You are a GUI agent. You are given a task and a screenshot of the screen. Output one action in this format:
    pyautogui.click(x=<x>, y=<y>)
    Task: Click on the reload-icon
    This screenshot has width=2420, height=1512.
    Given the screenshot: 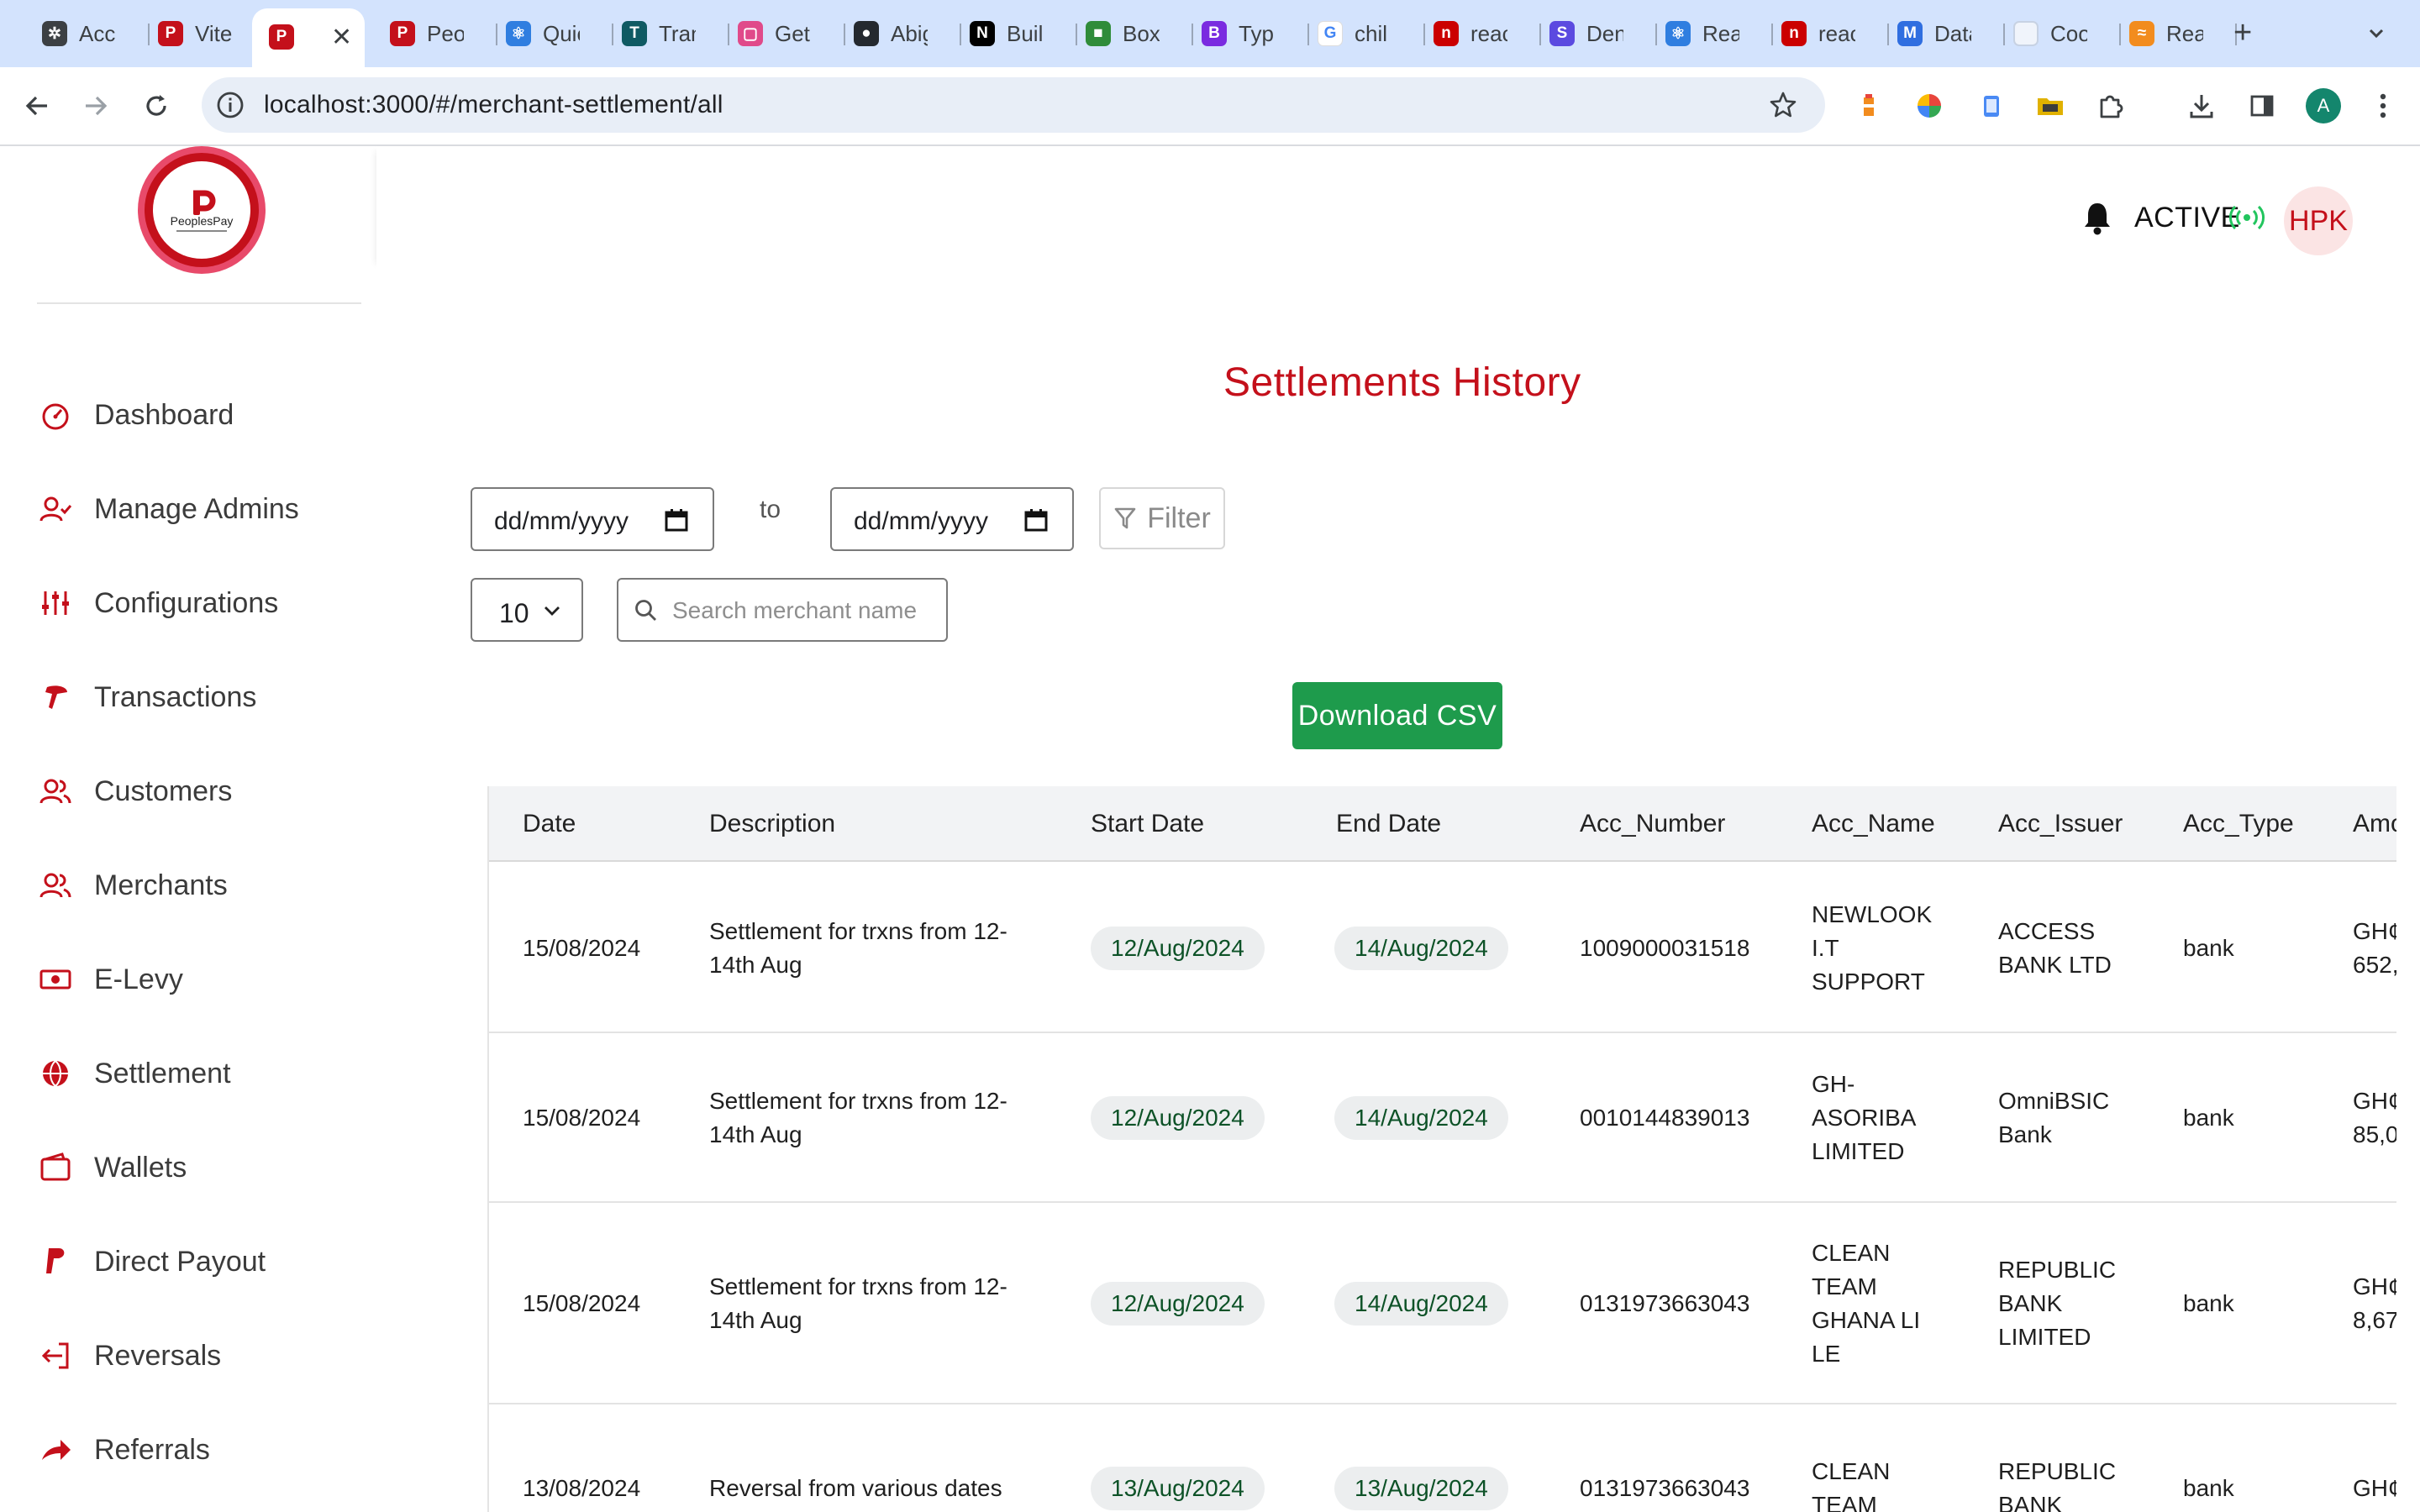 What is the action you would take?
    pyautogui.click(x=156, y=106)
    